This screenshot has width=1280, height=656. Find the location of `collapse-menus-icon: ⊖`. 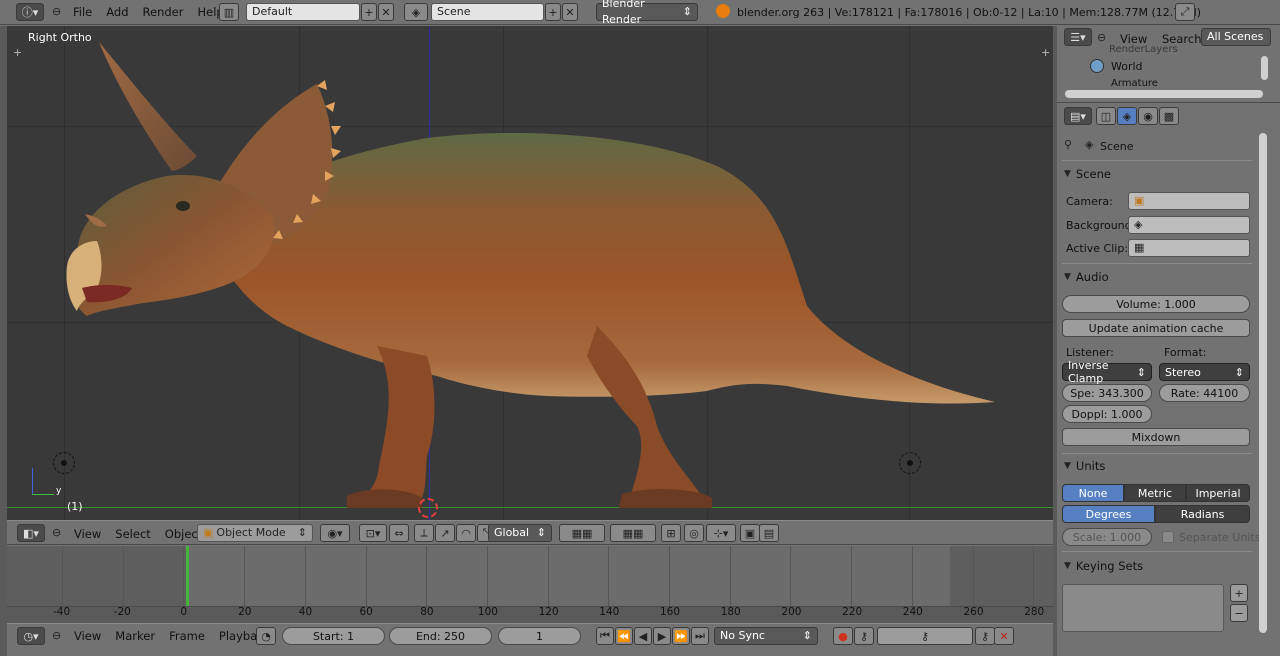

collapse-menus-icon: ⊖ is located at coordinates (56, 532).